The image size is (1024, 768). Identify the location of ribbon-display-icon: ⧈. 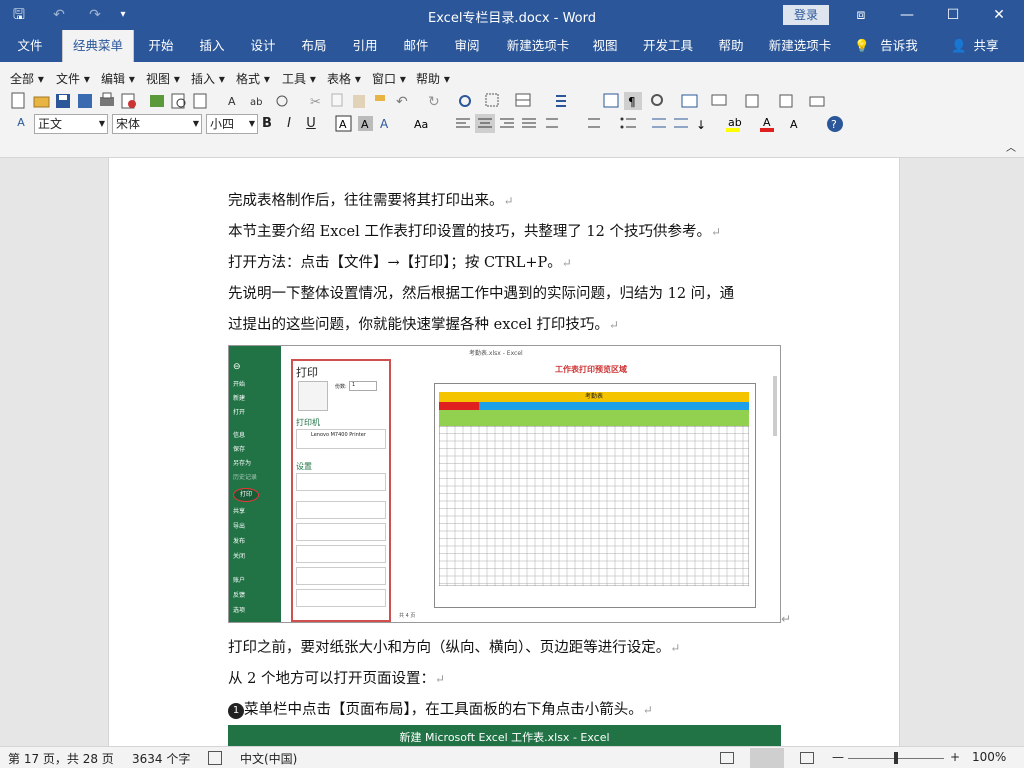
(861, 15).